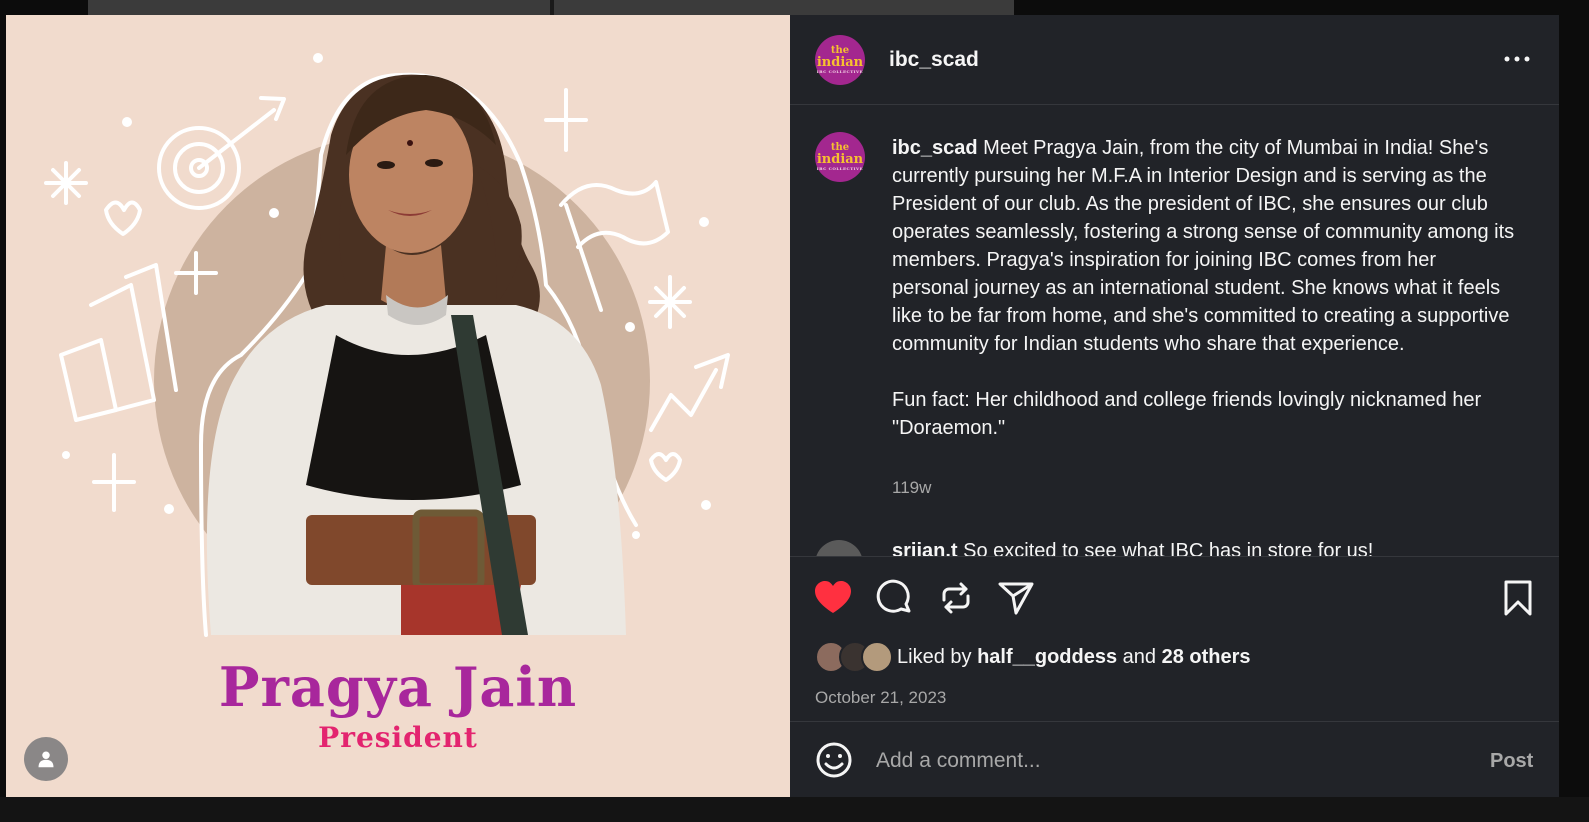 This screenshot has width=1589, height=822. Describe the element at coordinates (794, 809) in the screenshot. I see `background-bottom-strip` at that location.